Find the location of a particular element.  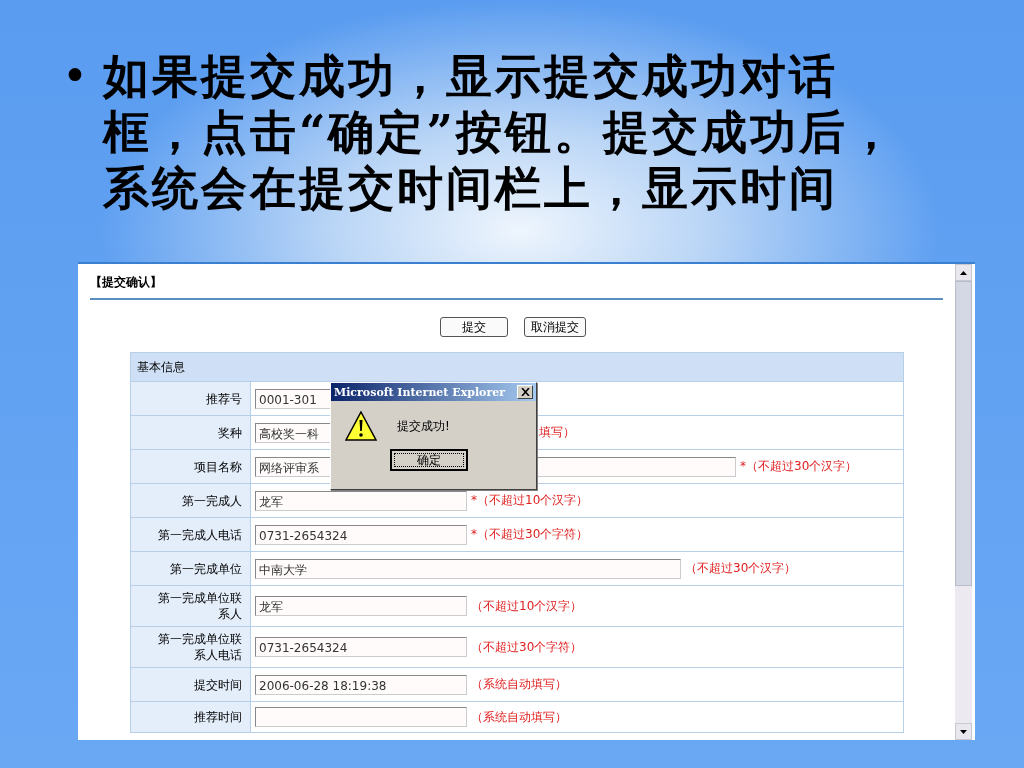

hint-text: （不超过30个字符） is located at coordinates (527, 647).